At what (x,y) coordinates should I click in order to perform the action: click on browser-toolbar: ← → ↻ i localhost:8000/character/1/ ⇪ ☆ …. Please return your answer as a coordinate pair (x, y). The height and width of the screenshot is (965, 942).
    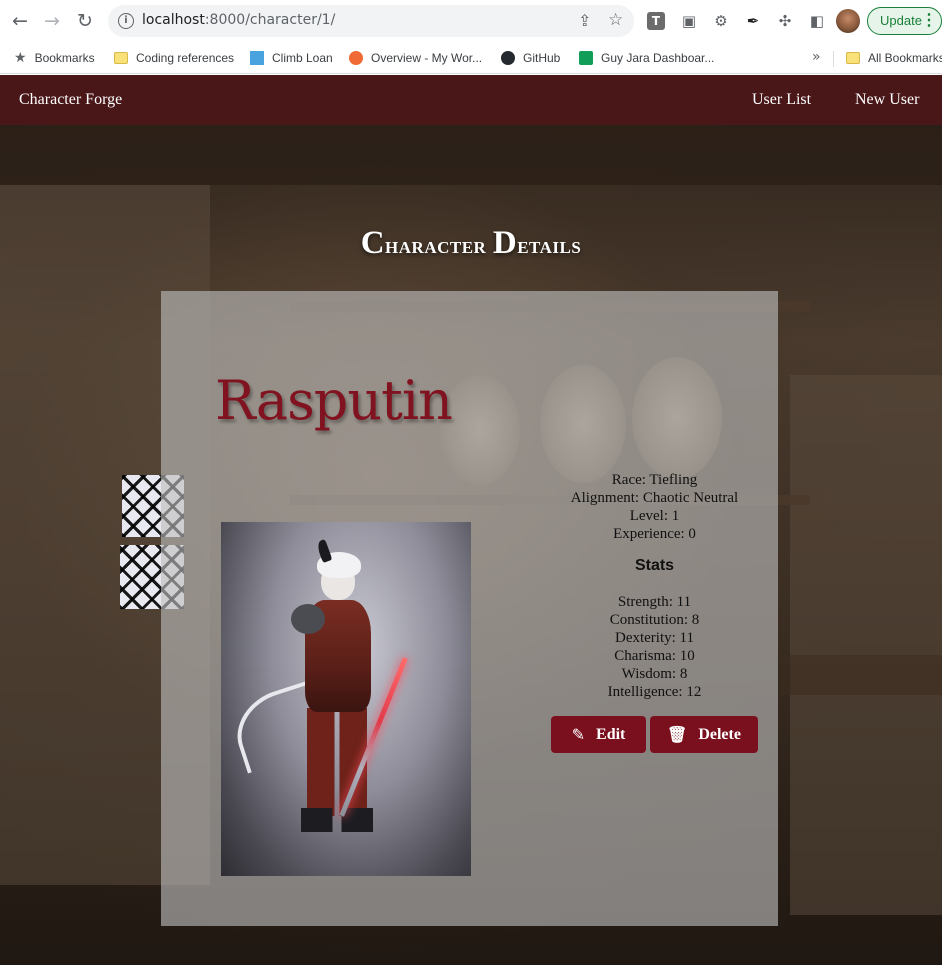
    Looking at the image, I should click on (471, 21).